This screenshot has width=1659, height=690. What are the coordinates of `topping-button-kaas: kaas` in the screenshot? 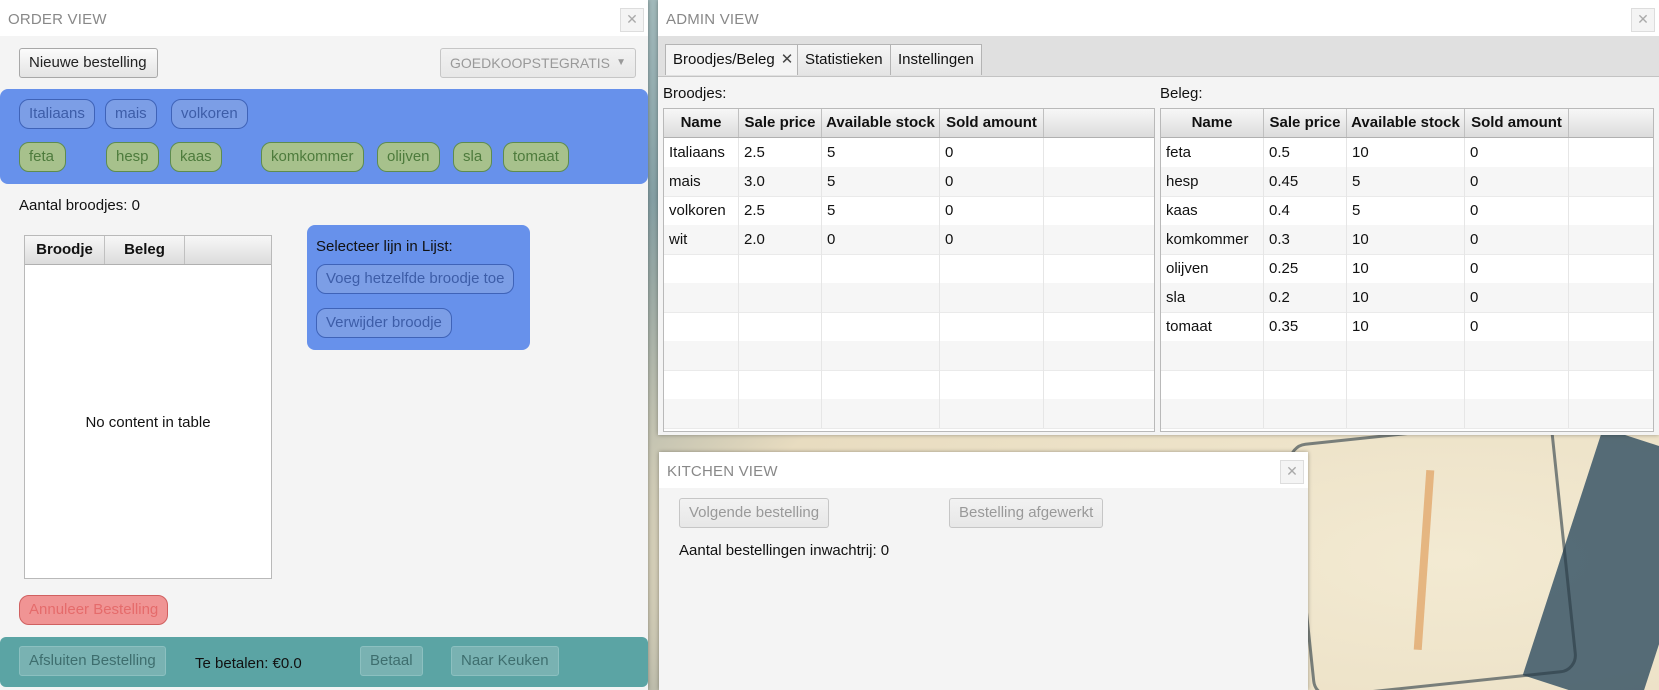 It's located at (196, 157).